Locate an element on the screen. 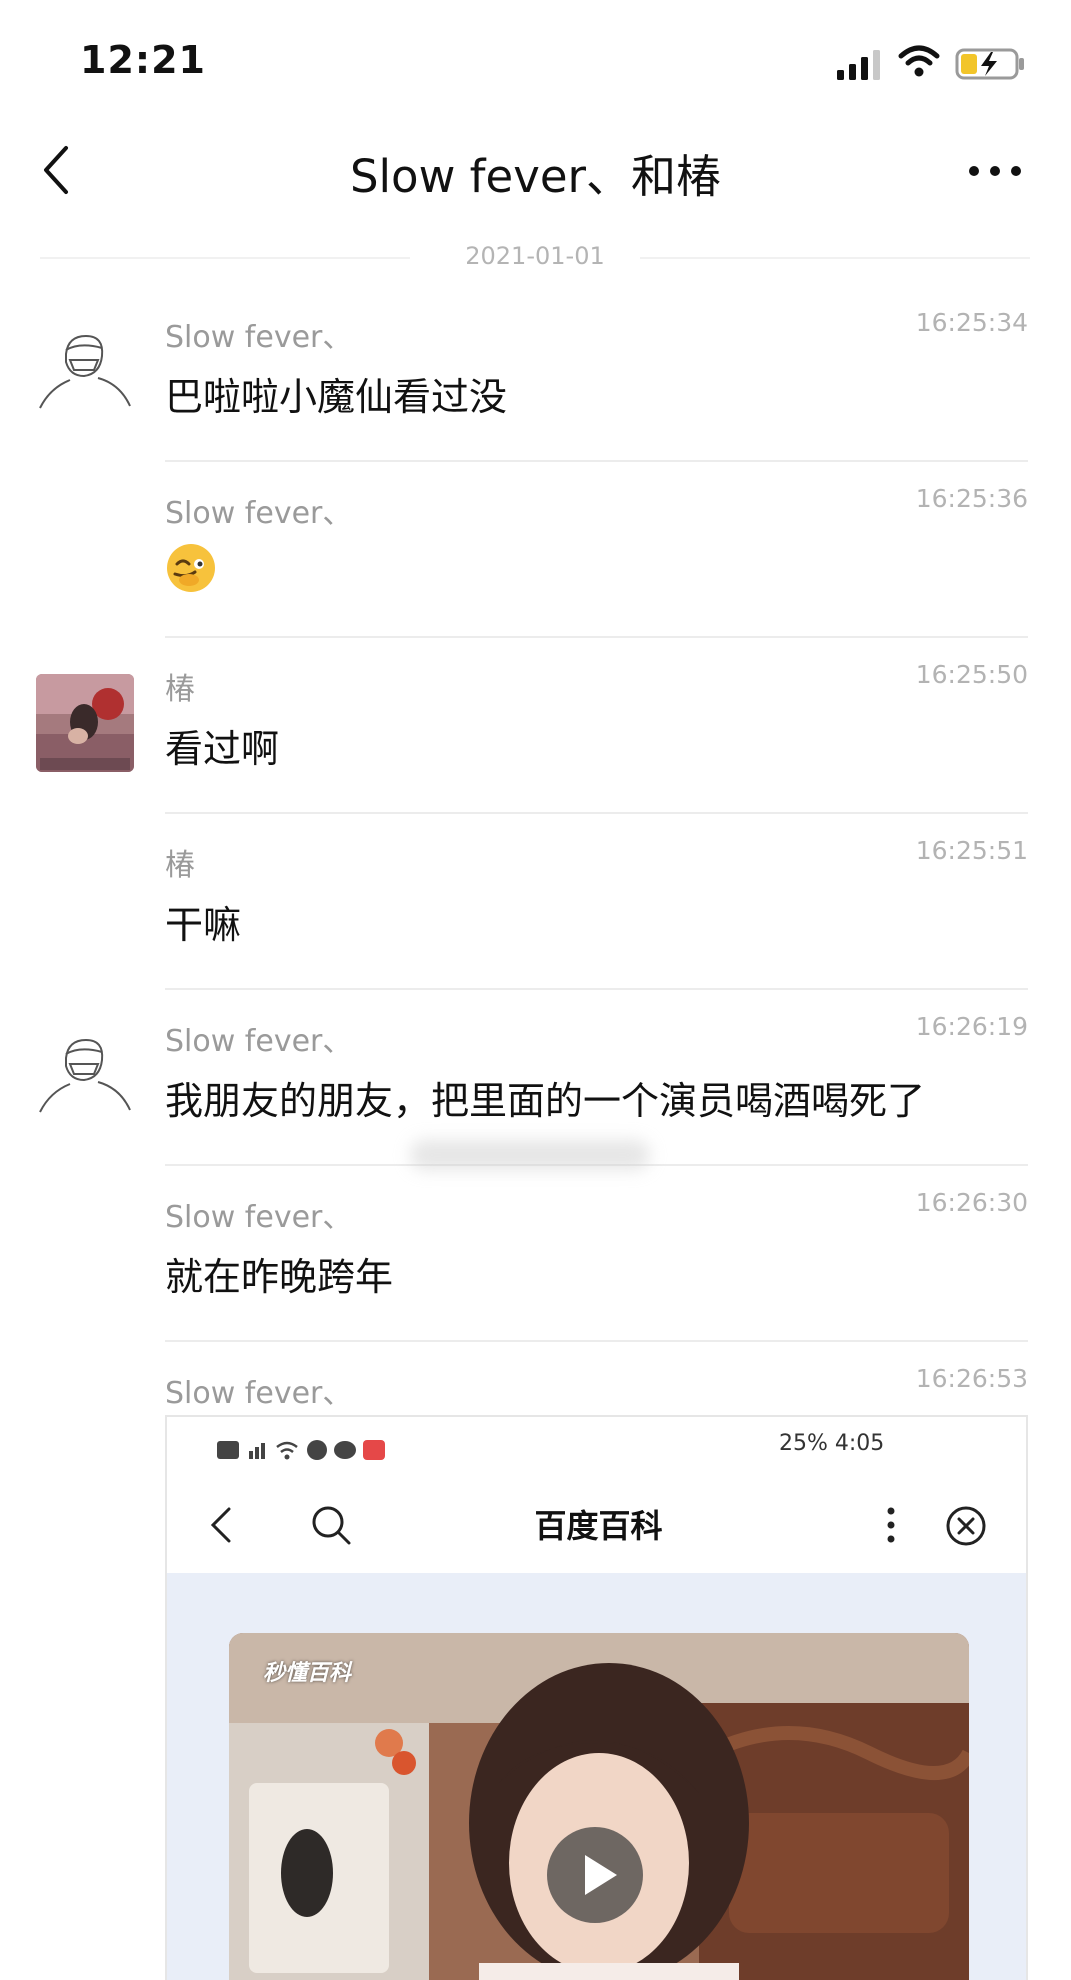 Image resolution: width=1071 pixels, height=1980 pixels. avatar-photo is located at coordinates (85, 723).